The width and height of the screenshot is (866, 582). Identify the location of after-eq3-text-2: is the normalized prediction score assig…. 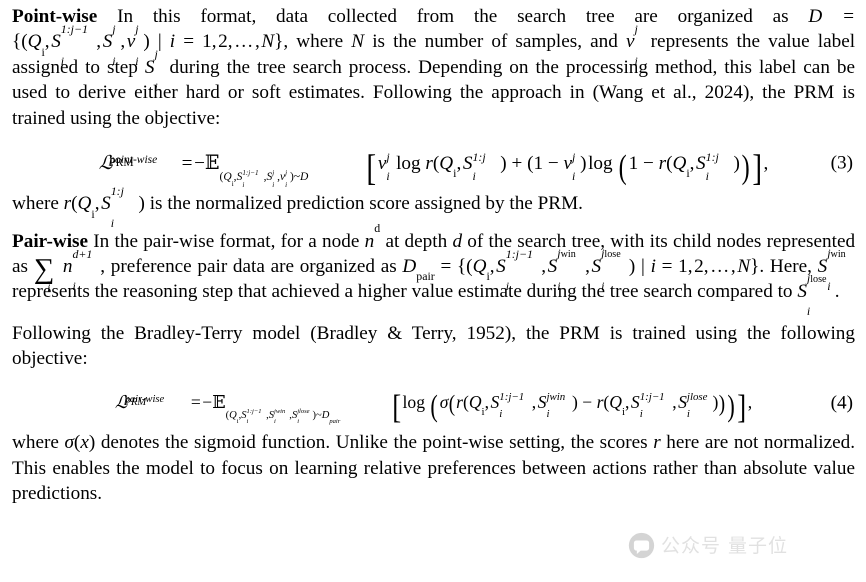
(366, 204).